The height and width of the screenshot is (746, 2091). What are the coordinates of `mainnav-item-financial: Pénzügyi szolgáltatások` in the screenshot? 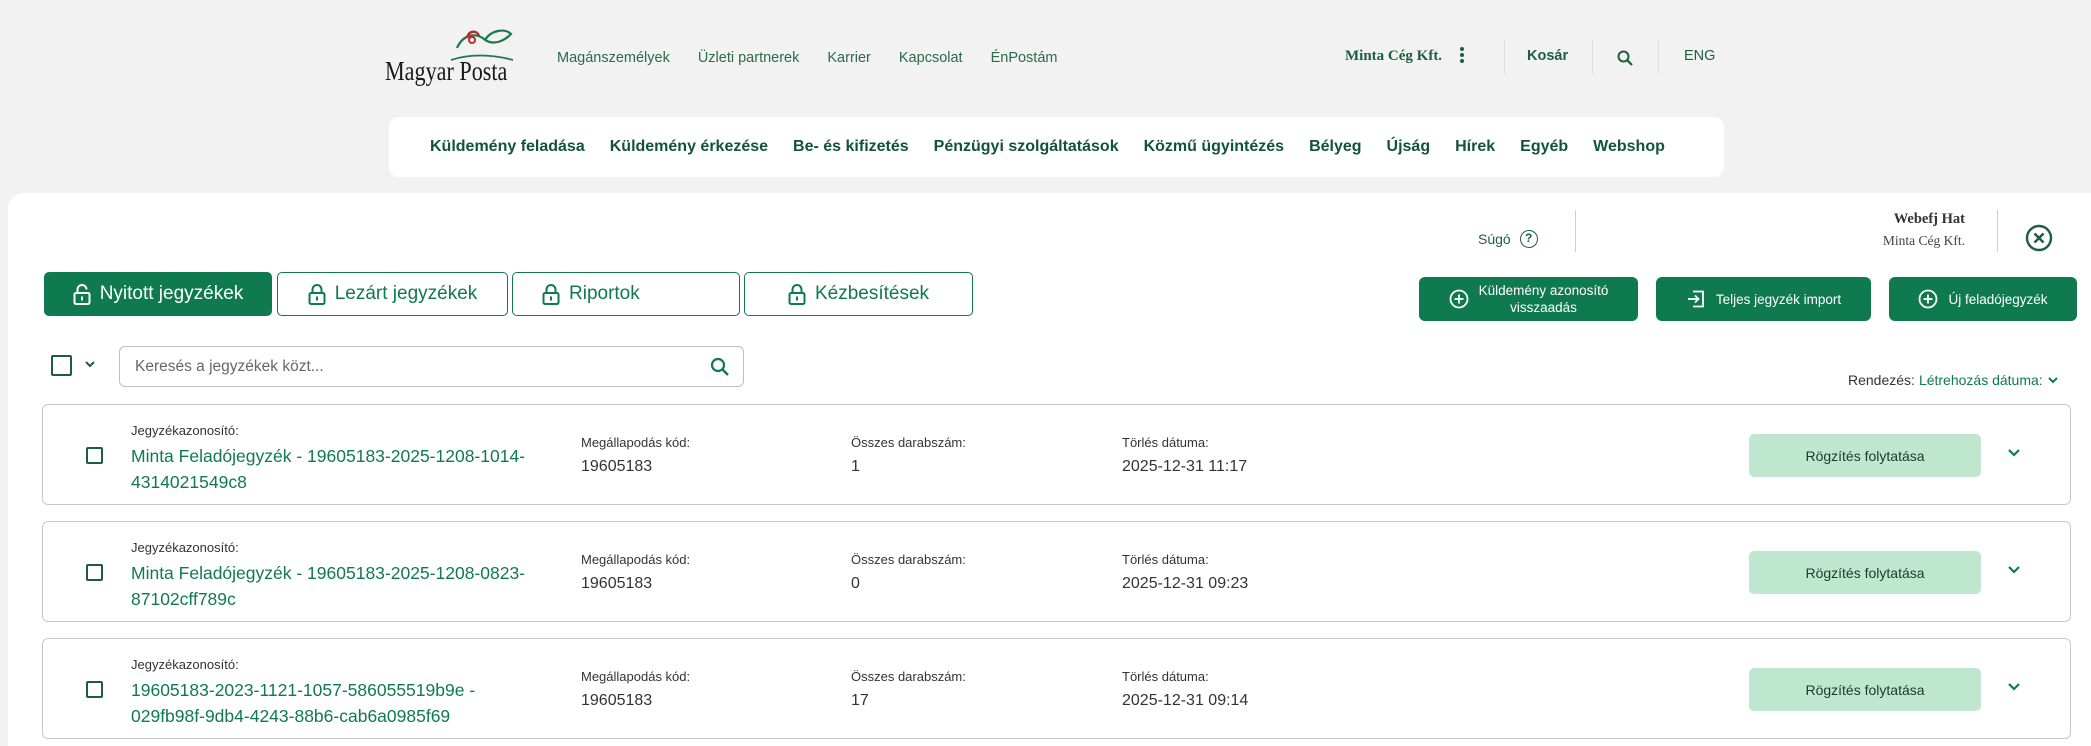 It's located at (1026, 147).